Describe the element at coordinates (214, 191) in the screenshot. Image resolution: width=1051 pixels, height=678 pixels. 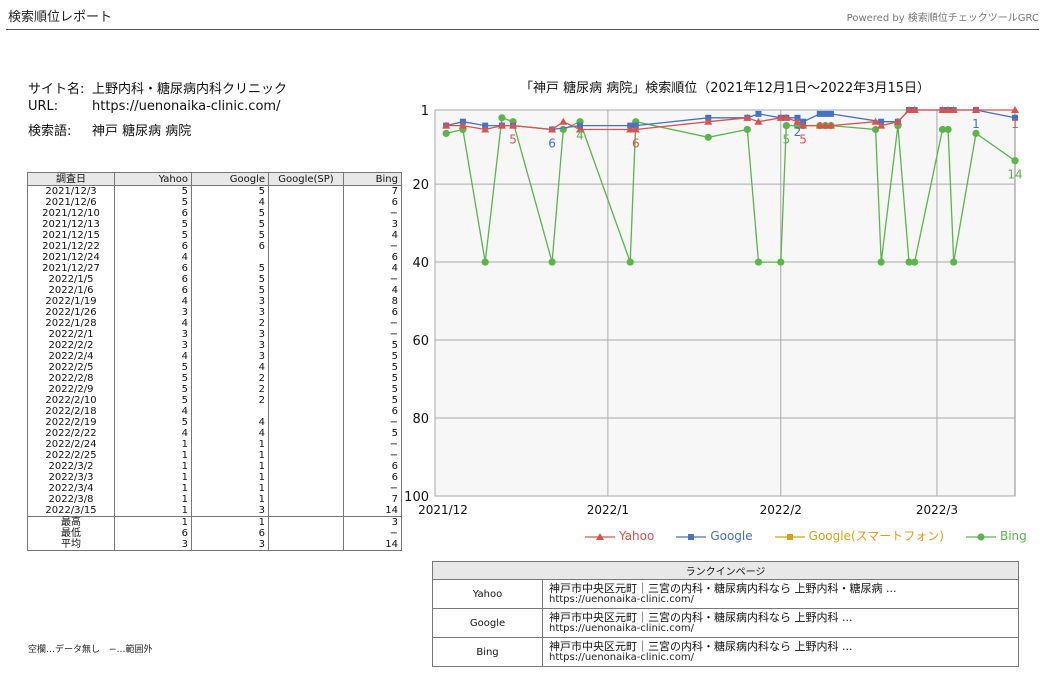
I see `table-row: 2021/12/3 5 5 7` at that location.